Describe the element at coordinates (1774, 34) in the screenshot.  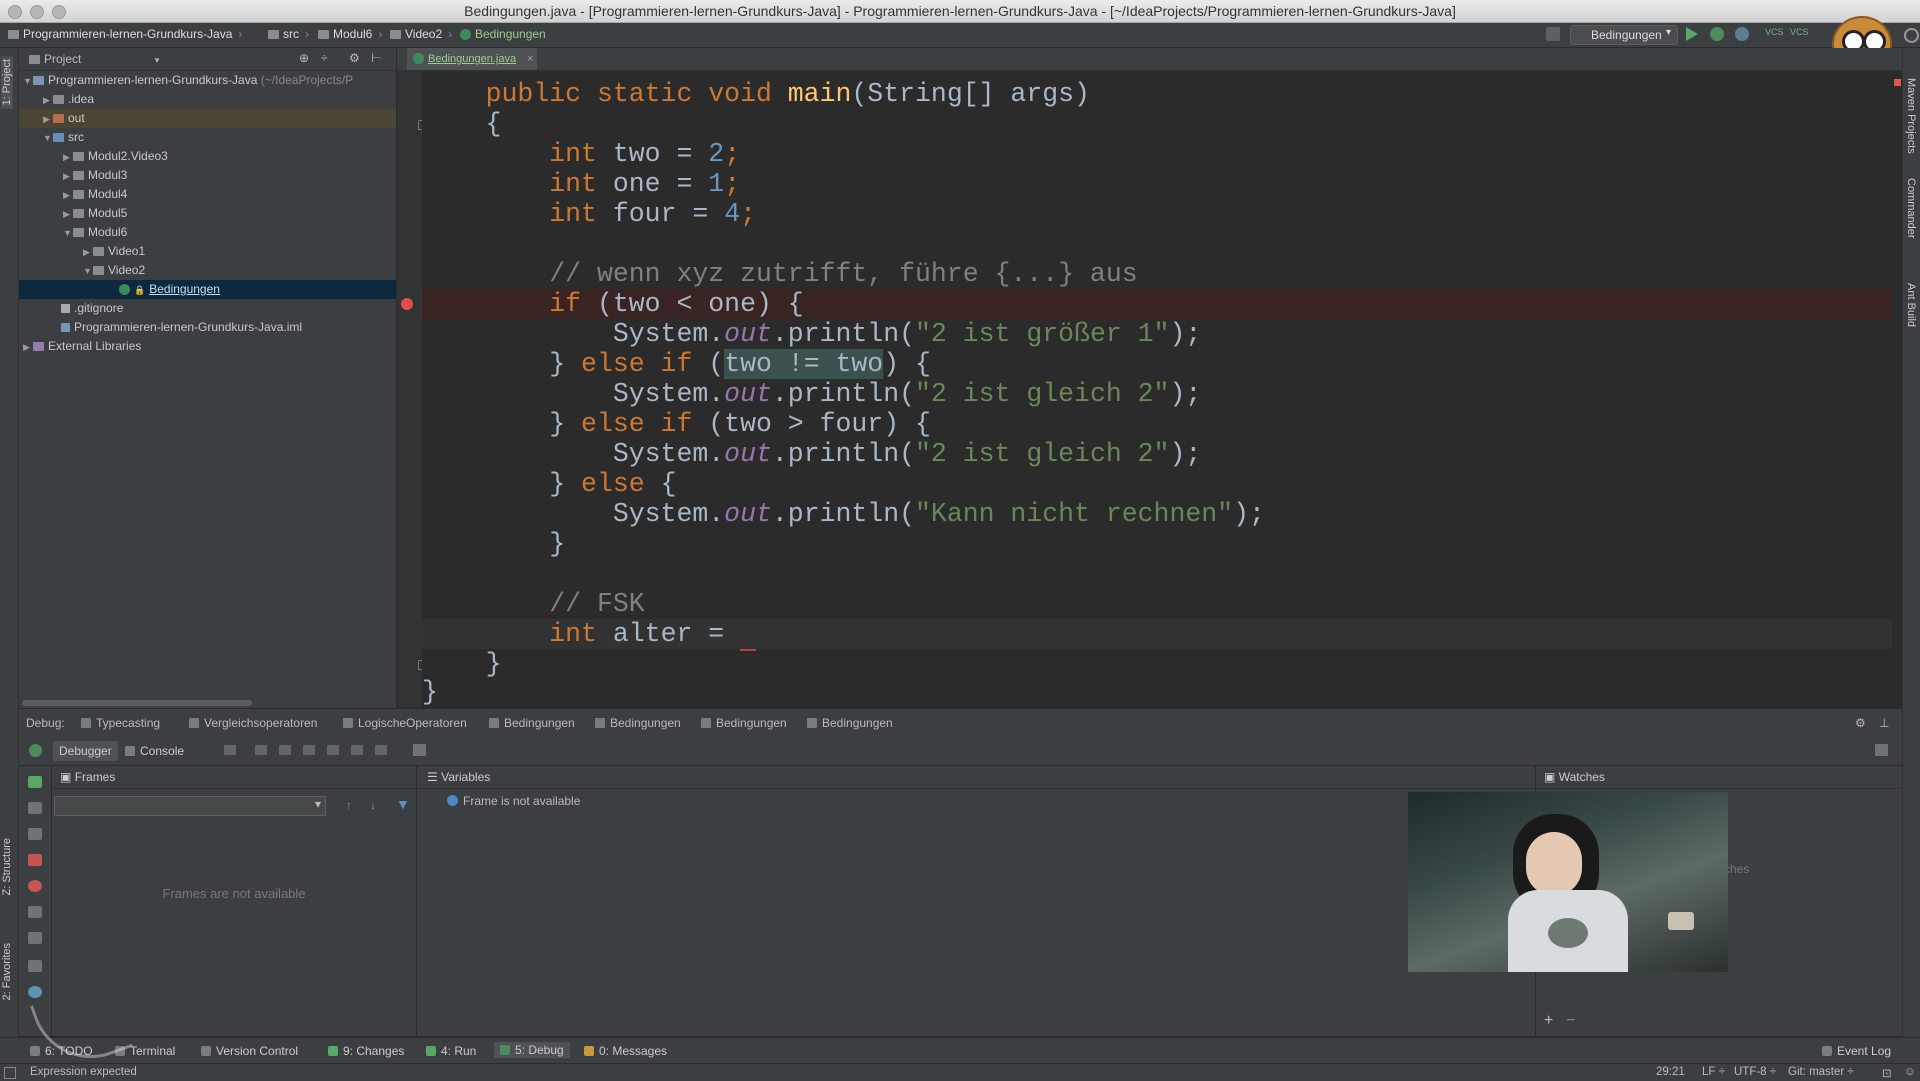
I see `vcs-update-icon: VCS` at that location.